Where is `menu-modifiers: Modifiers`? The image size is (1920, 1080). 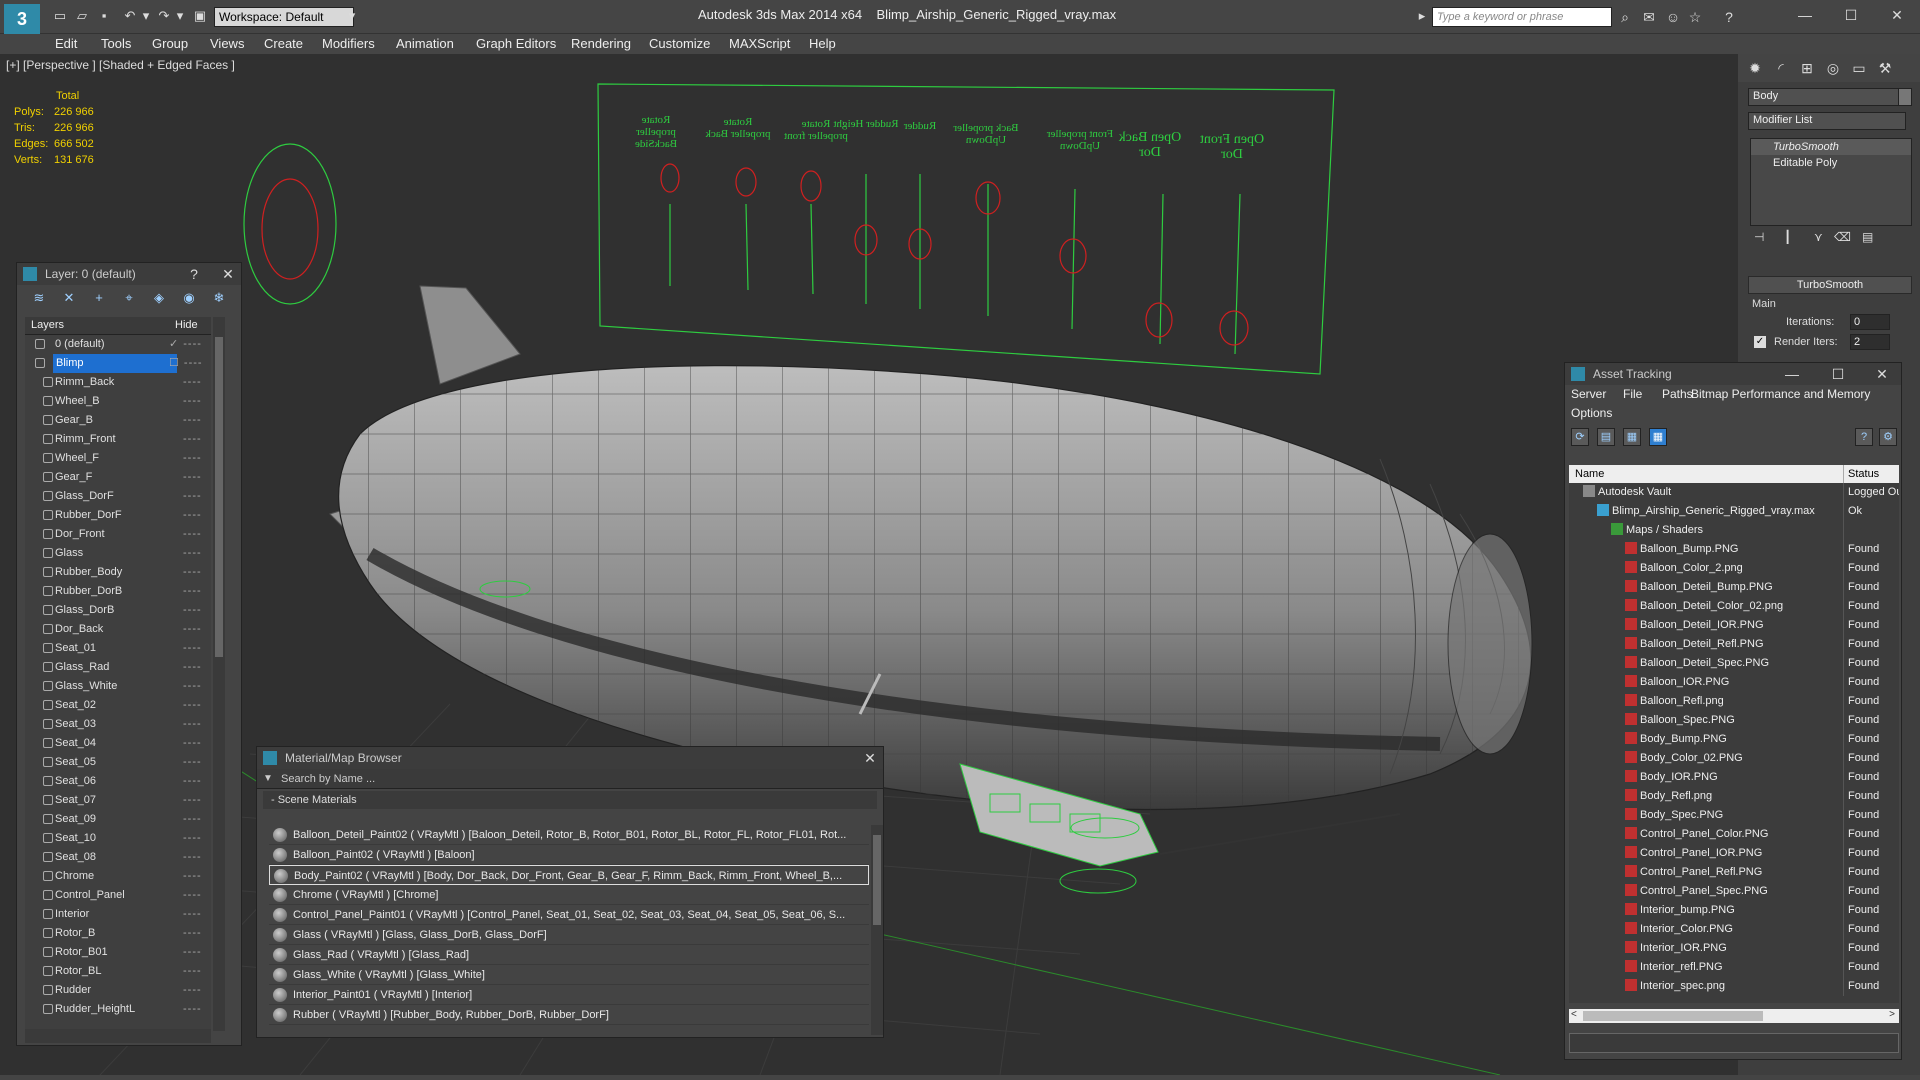 menu-modifiers: Modifiers is located at coordinates (348, 44).